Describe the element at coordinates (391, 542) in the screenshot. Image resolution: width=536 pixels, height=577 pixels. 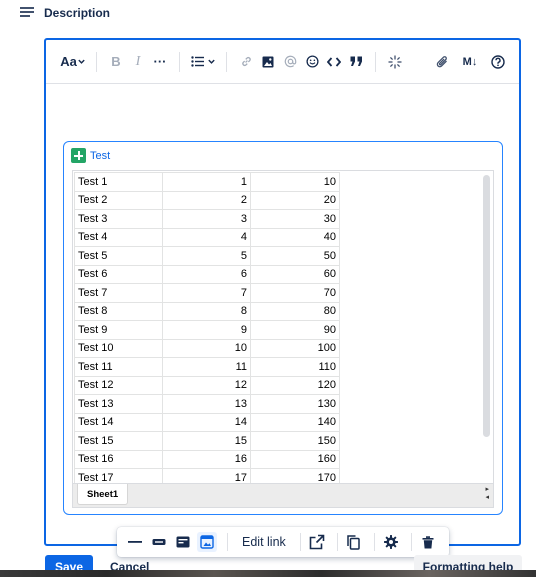
I see `settings-button` at that location.